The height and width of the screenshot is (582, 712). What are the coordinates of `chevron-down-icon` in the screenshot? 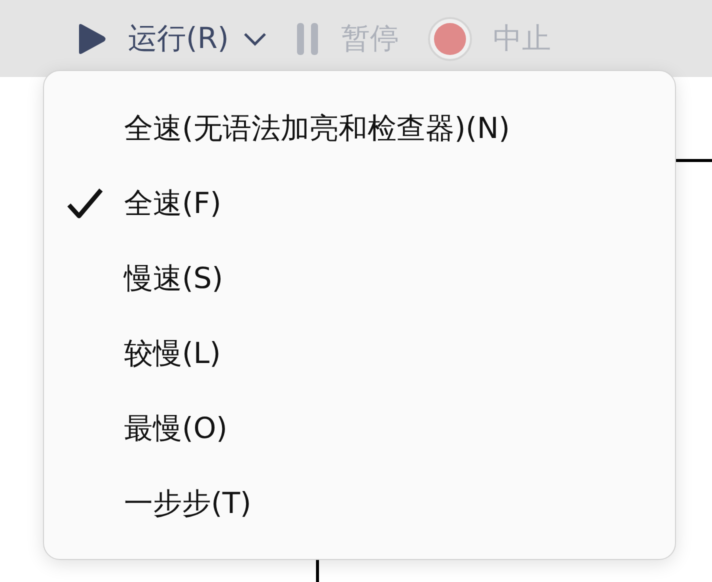 It's located at (254, 38).